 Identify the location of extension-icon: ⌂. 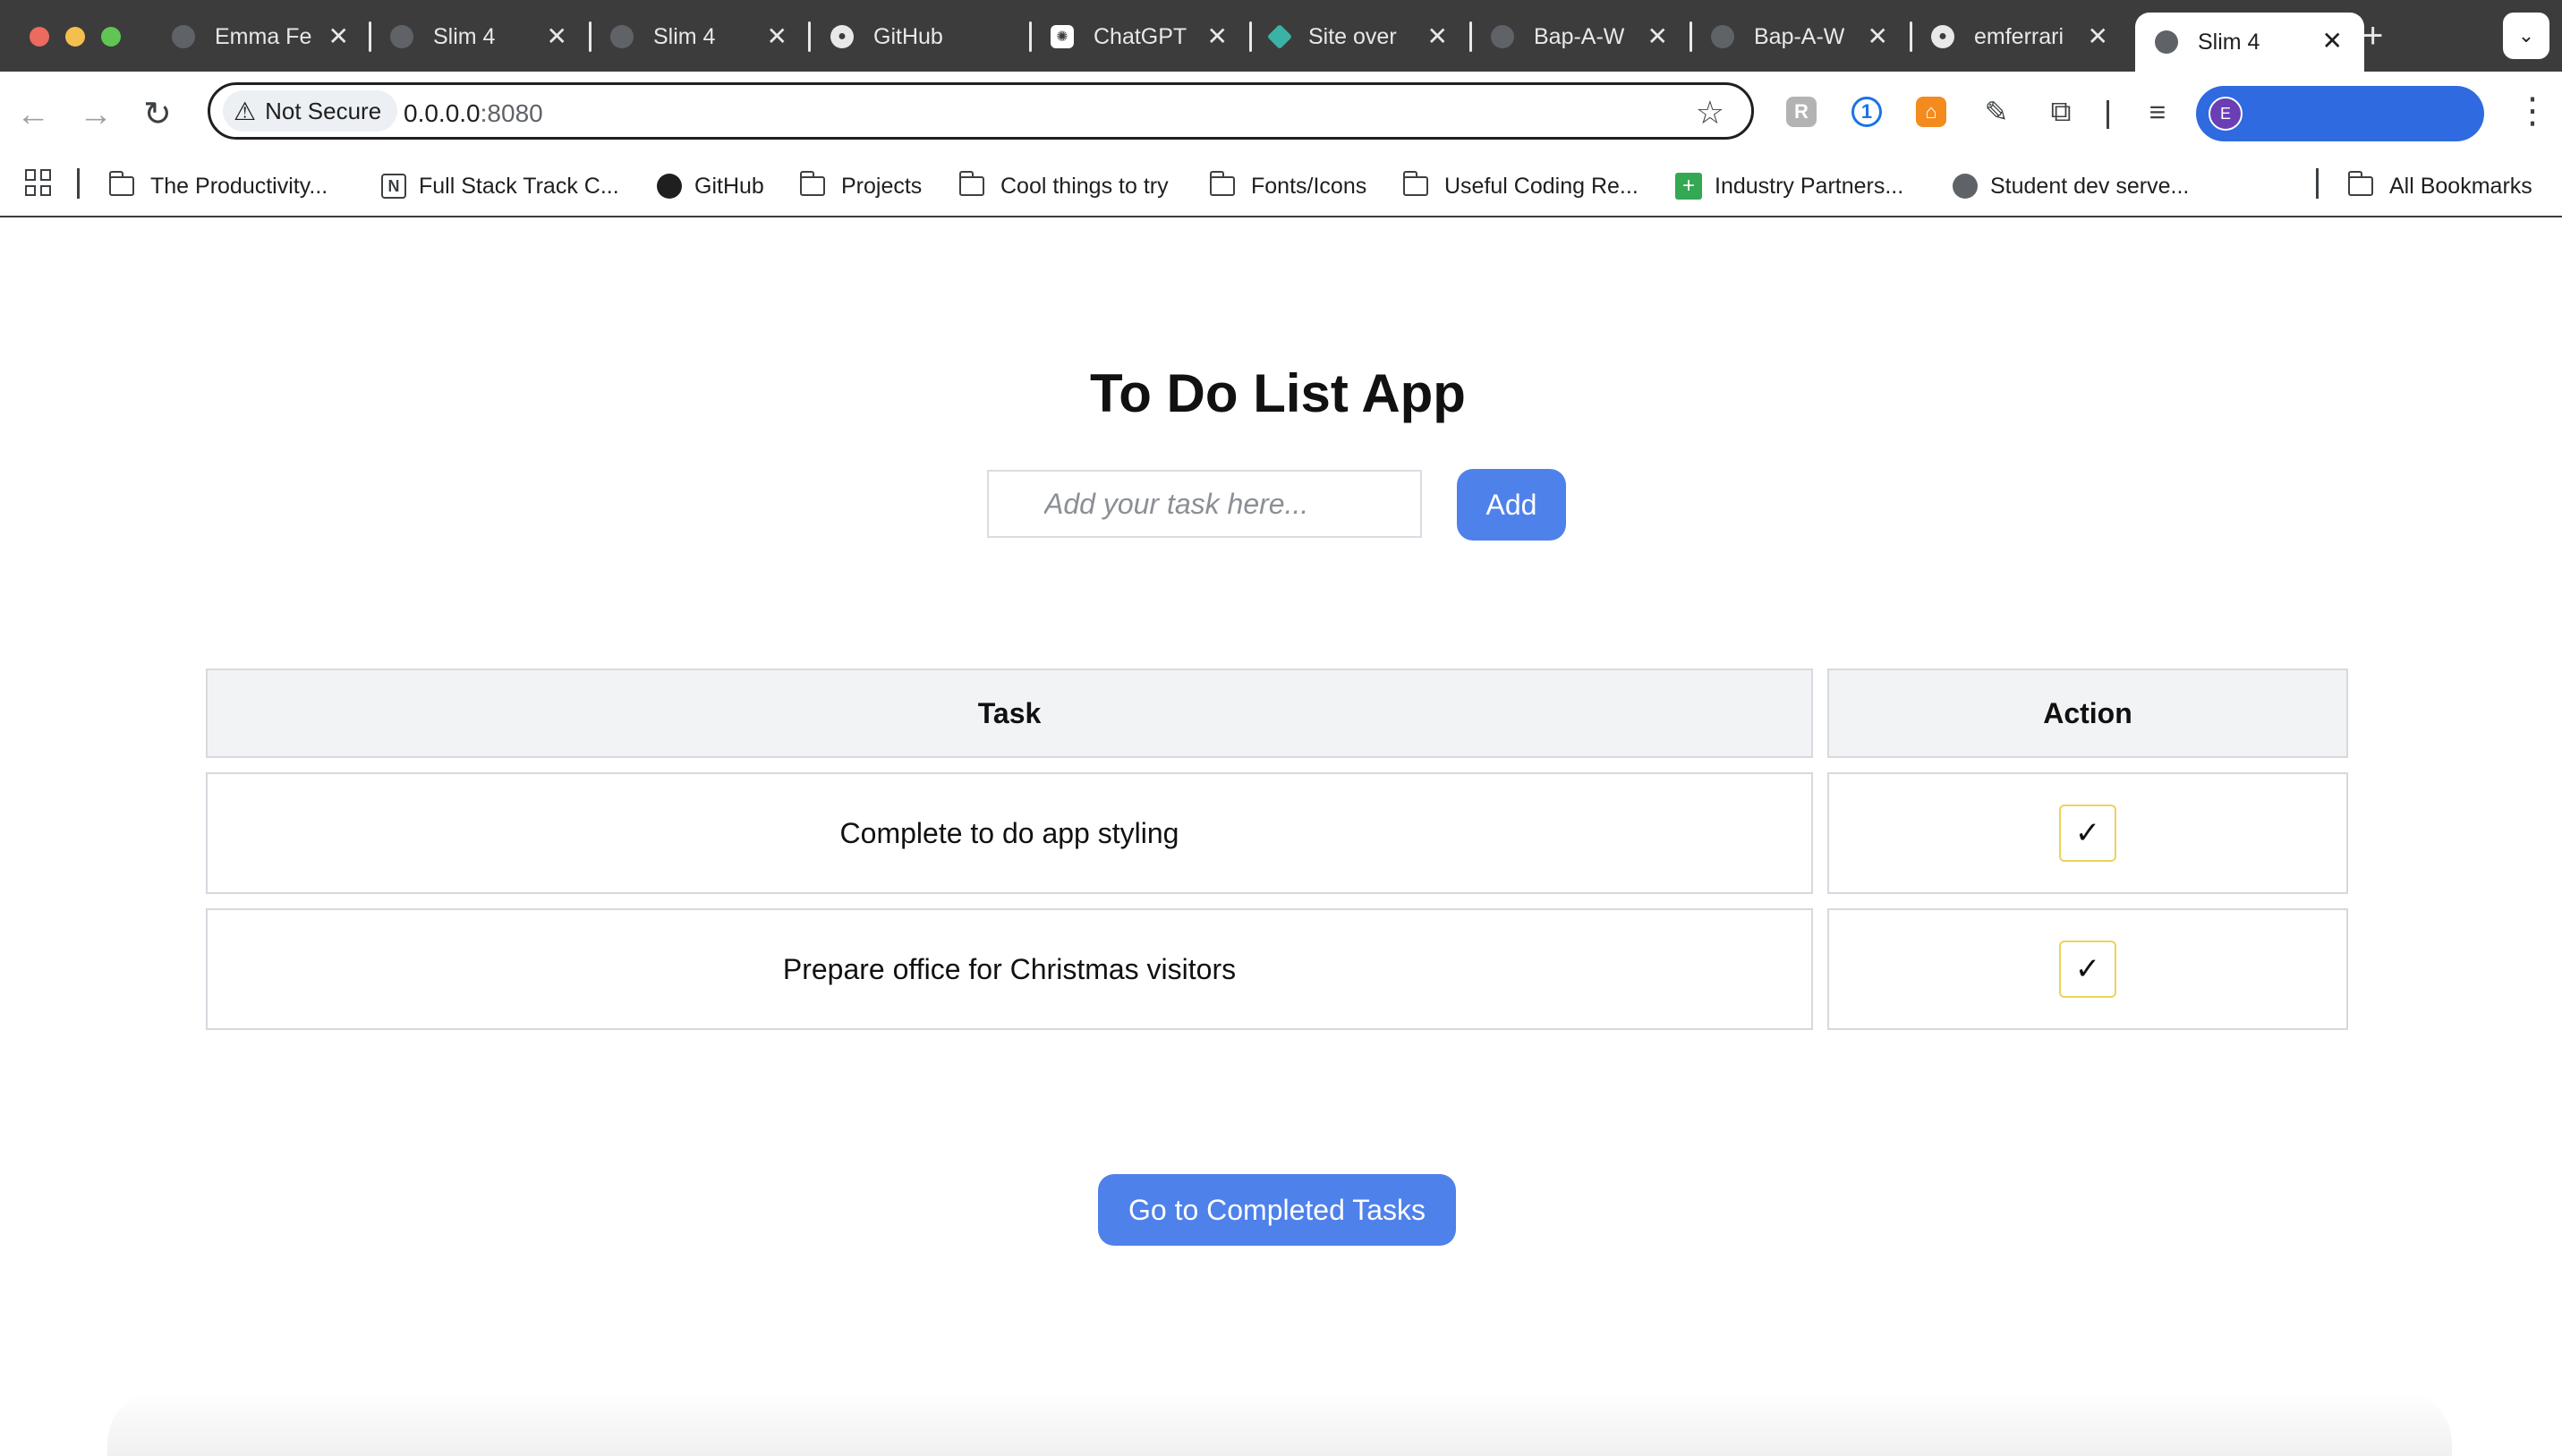
(1931, 112).